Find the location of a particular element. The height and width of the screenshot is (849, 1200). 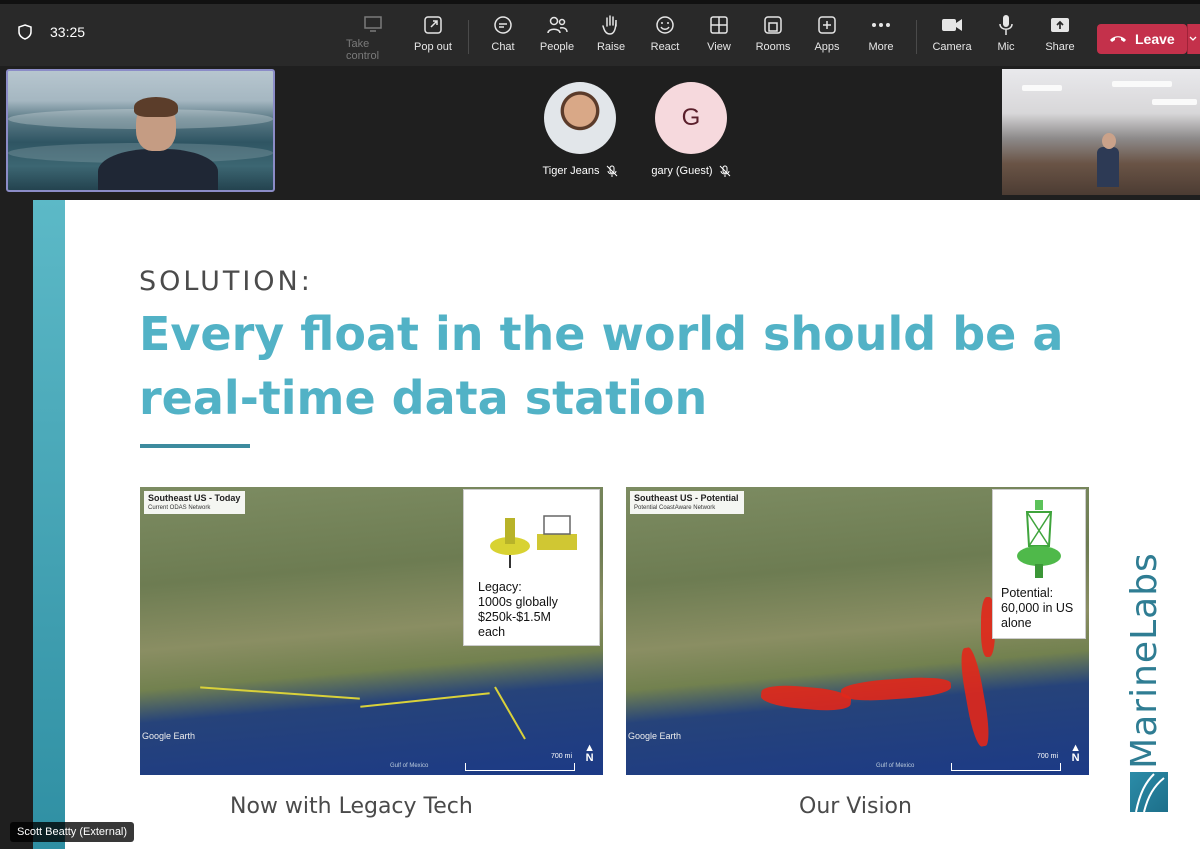

shield-icon is located at coordinates (25, 32).